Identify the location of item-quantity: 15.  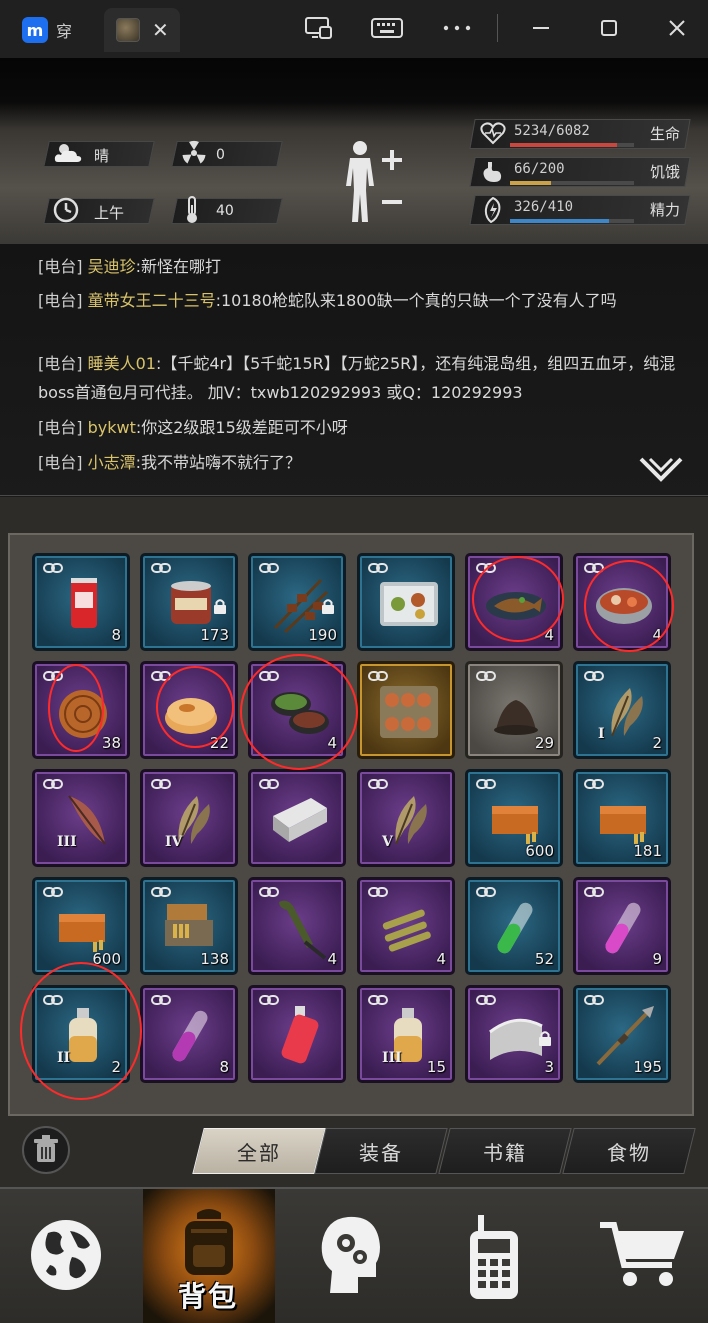
(436, 1067).